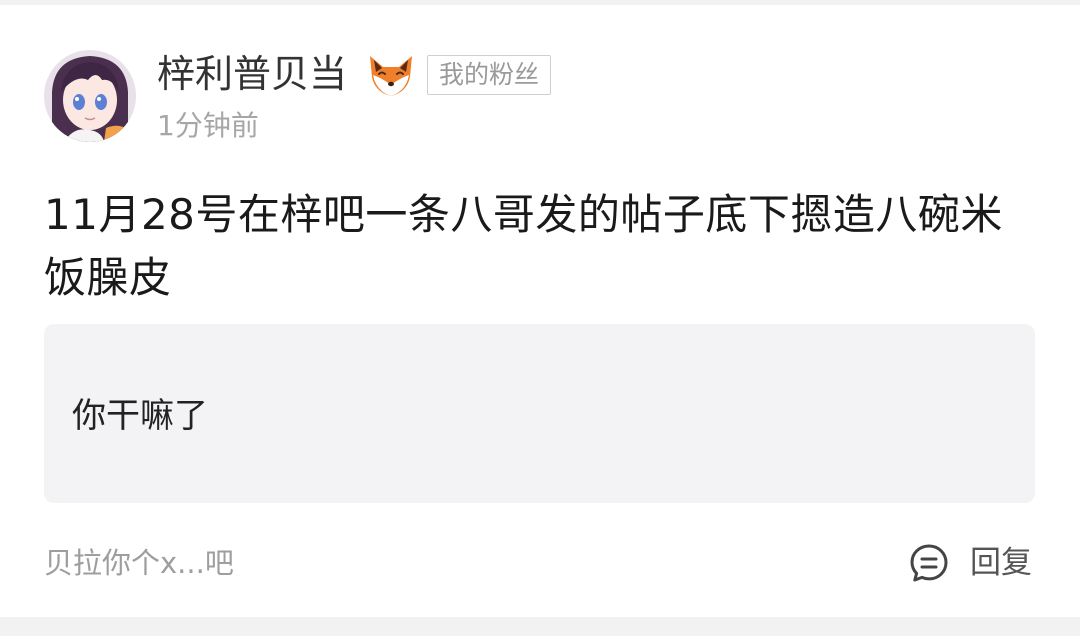 This screenshot has height=636, width=1080. Describe the element at coordinates (140, 416) in the screenshot. I see `quoted-text: 你干嘛了` at that location.